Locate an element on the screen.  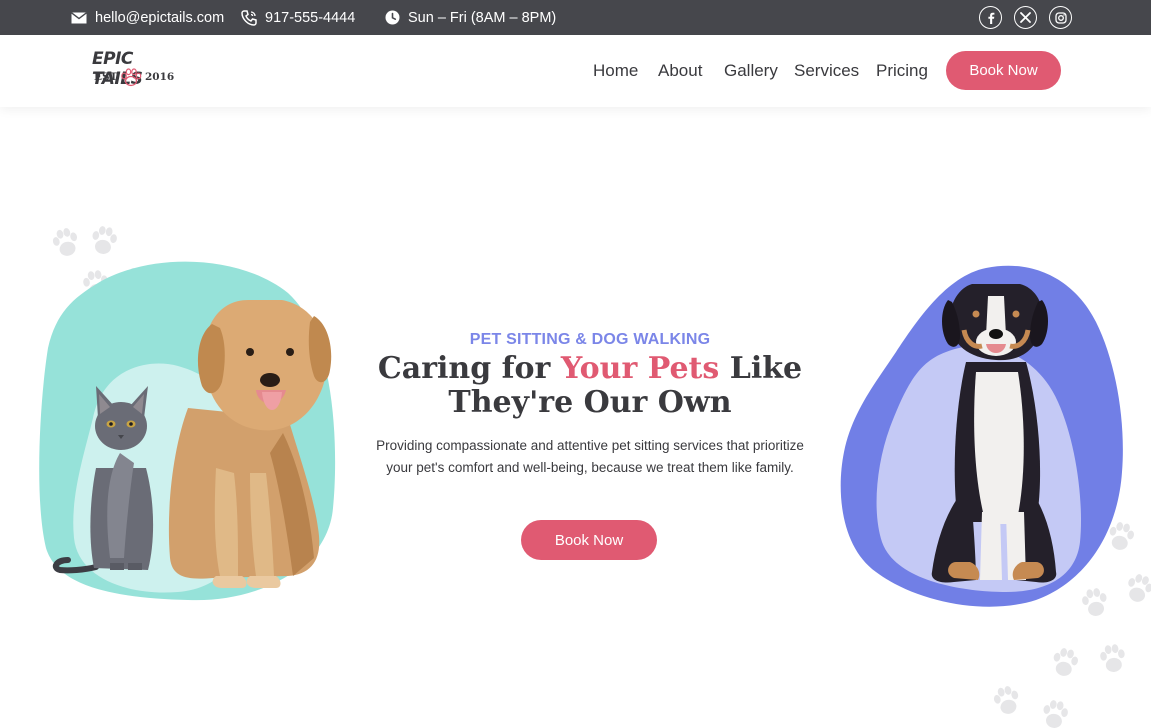
topbar-hours: Sun – Fri (8AM – 8PM) is located at coordinates (470, 17).